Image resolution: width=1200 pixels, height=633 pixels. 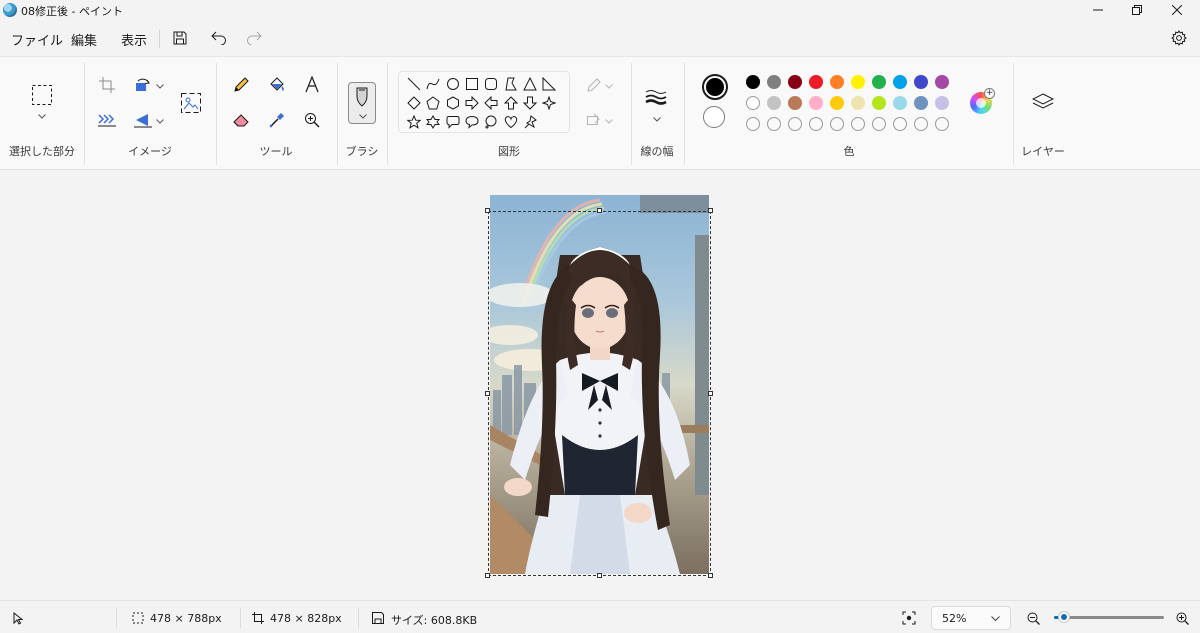 I want to click on five-point-star-shape, so click(x=414, y=122).